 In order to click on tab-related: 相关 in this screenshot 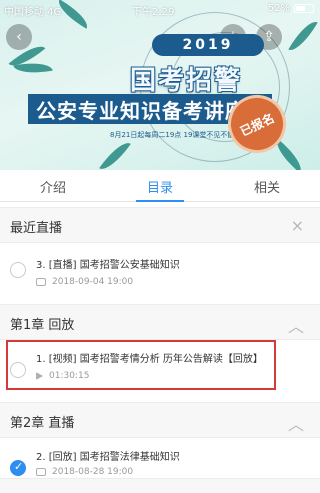, I will do `click(267, 186)`.